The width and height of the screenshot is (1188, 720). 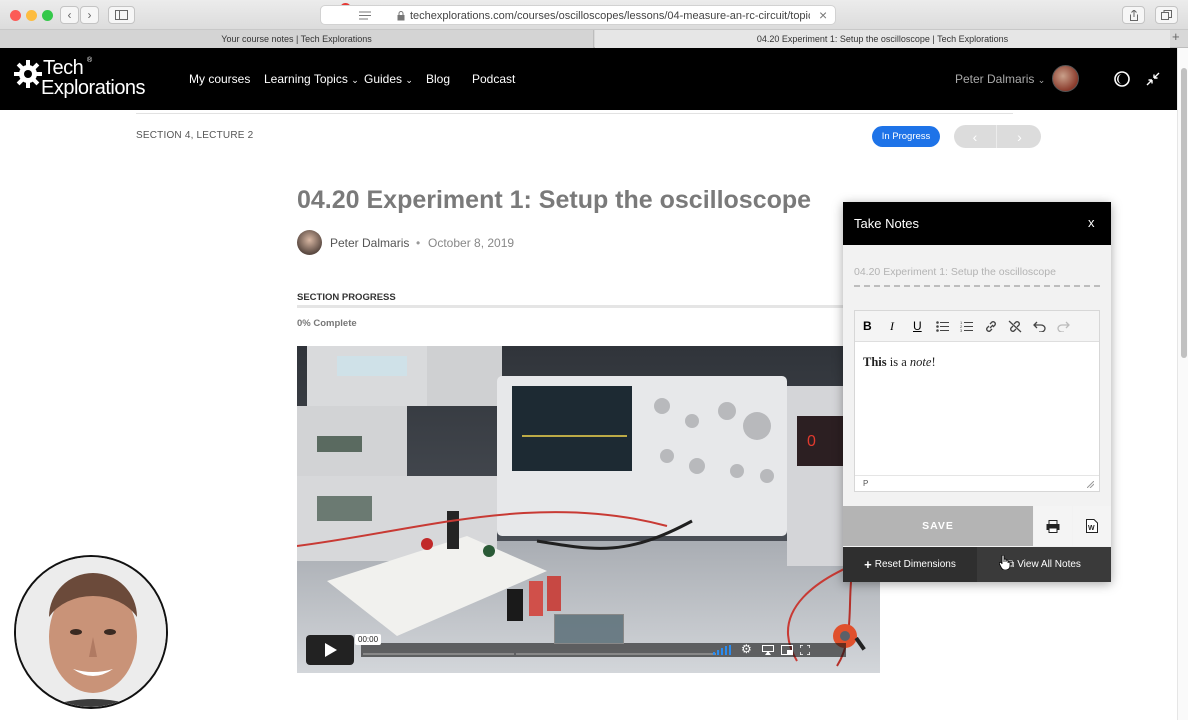 What do you see at coordinates (368, 639) in the screenshot?
I see `current-time: 00:00` at bounding box center [368, 639].